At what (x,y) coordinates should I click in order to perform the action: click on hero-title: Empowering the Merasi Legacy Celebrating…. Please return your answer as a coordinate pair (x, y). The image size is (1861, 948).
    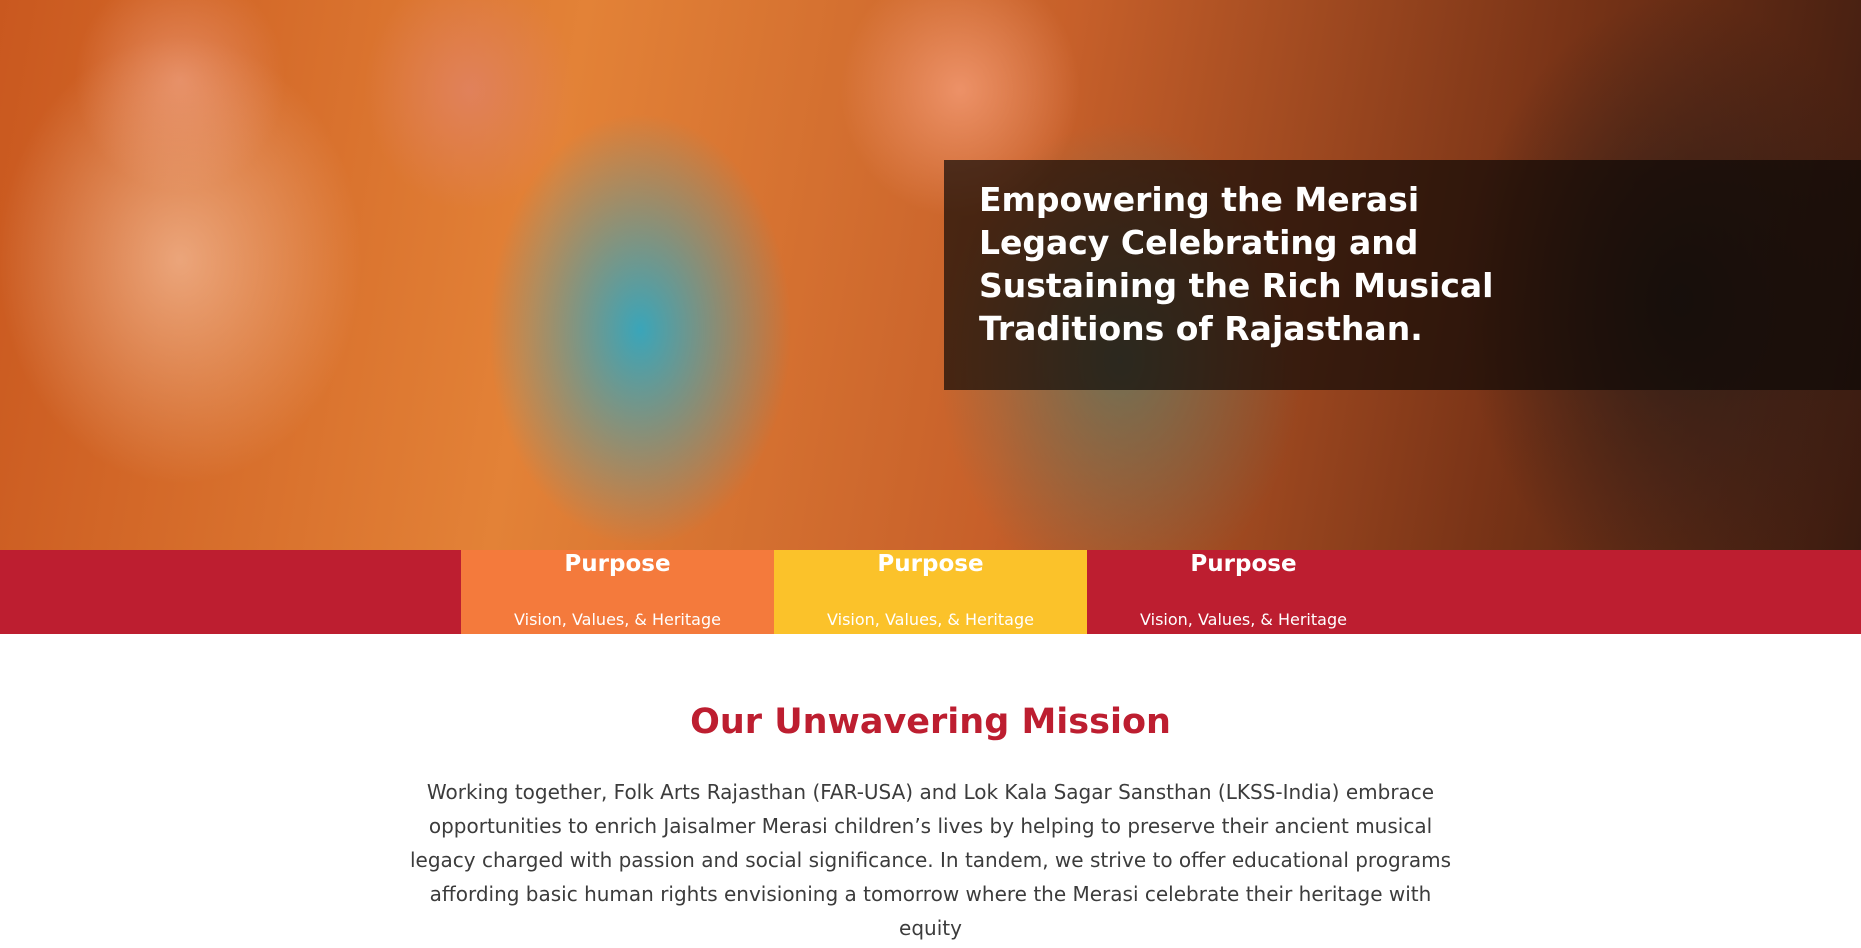
    Looking at the image, I should click on (1236, 264).